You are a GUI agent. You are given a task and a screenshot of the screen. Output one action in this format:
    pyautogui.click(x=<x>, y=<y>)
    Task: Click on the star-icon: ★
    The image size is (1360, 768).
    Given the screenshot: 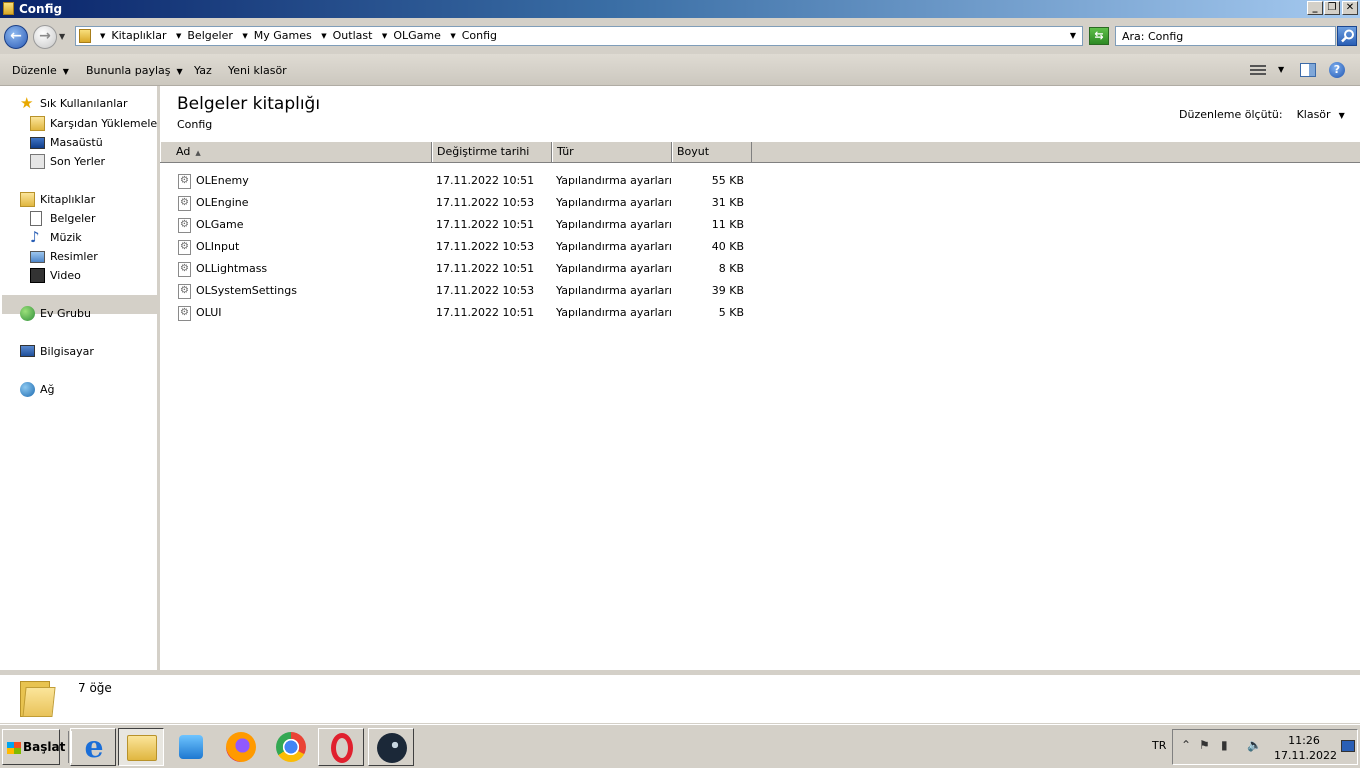 What is the action you would take?
    pyautogui.click(x=27, y=103)
    